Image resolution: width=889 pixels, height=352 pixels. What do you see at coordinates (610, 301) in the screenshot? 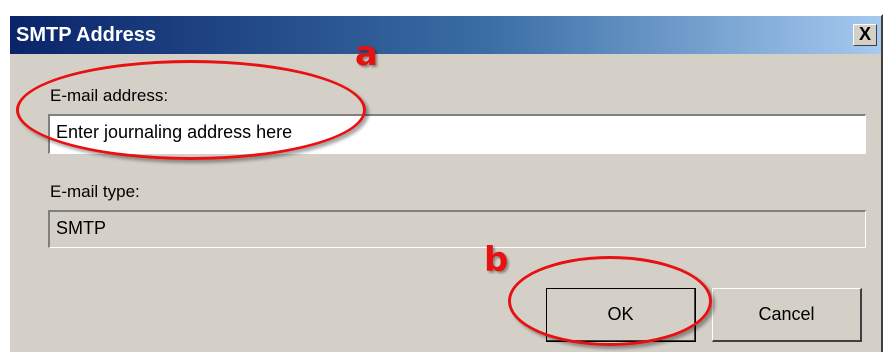
I see `annotation-circle-b` at bounding box center [610, 301].